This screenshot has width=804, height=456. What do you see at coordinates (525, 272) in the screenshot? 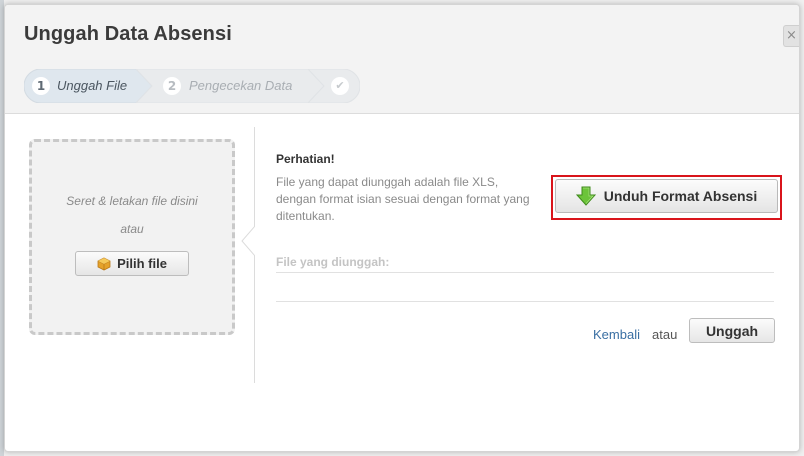
I see `uploaded-divider-top` at bounding box center [525, 272].